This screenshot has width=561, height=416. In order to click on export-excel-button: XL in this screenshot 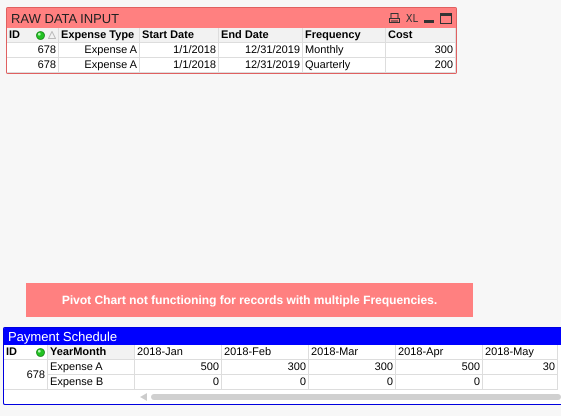, I will do `click(412, 18)`.